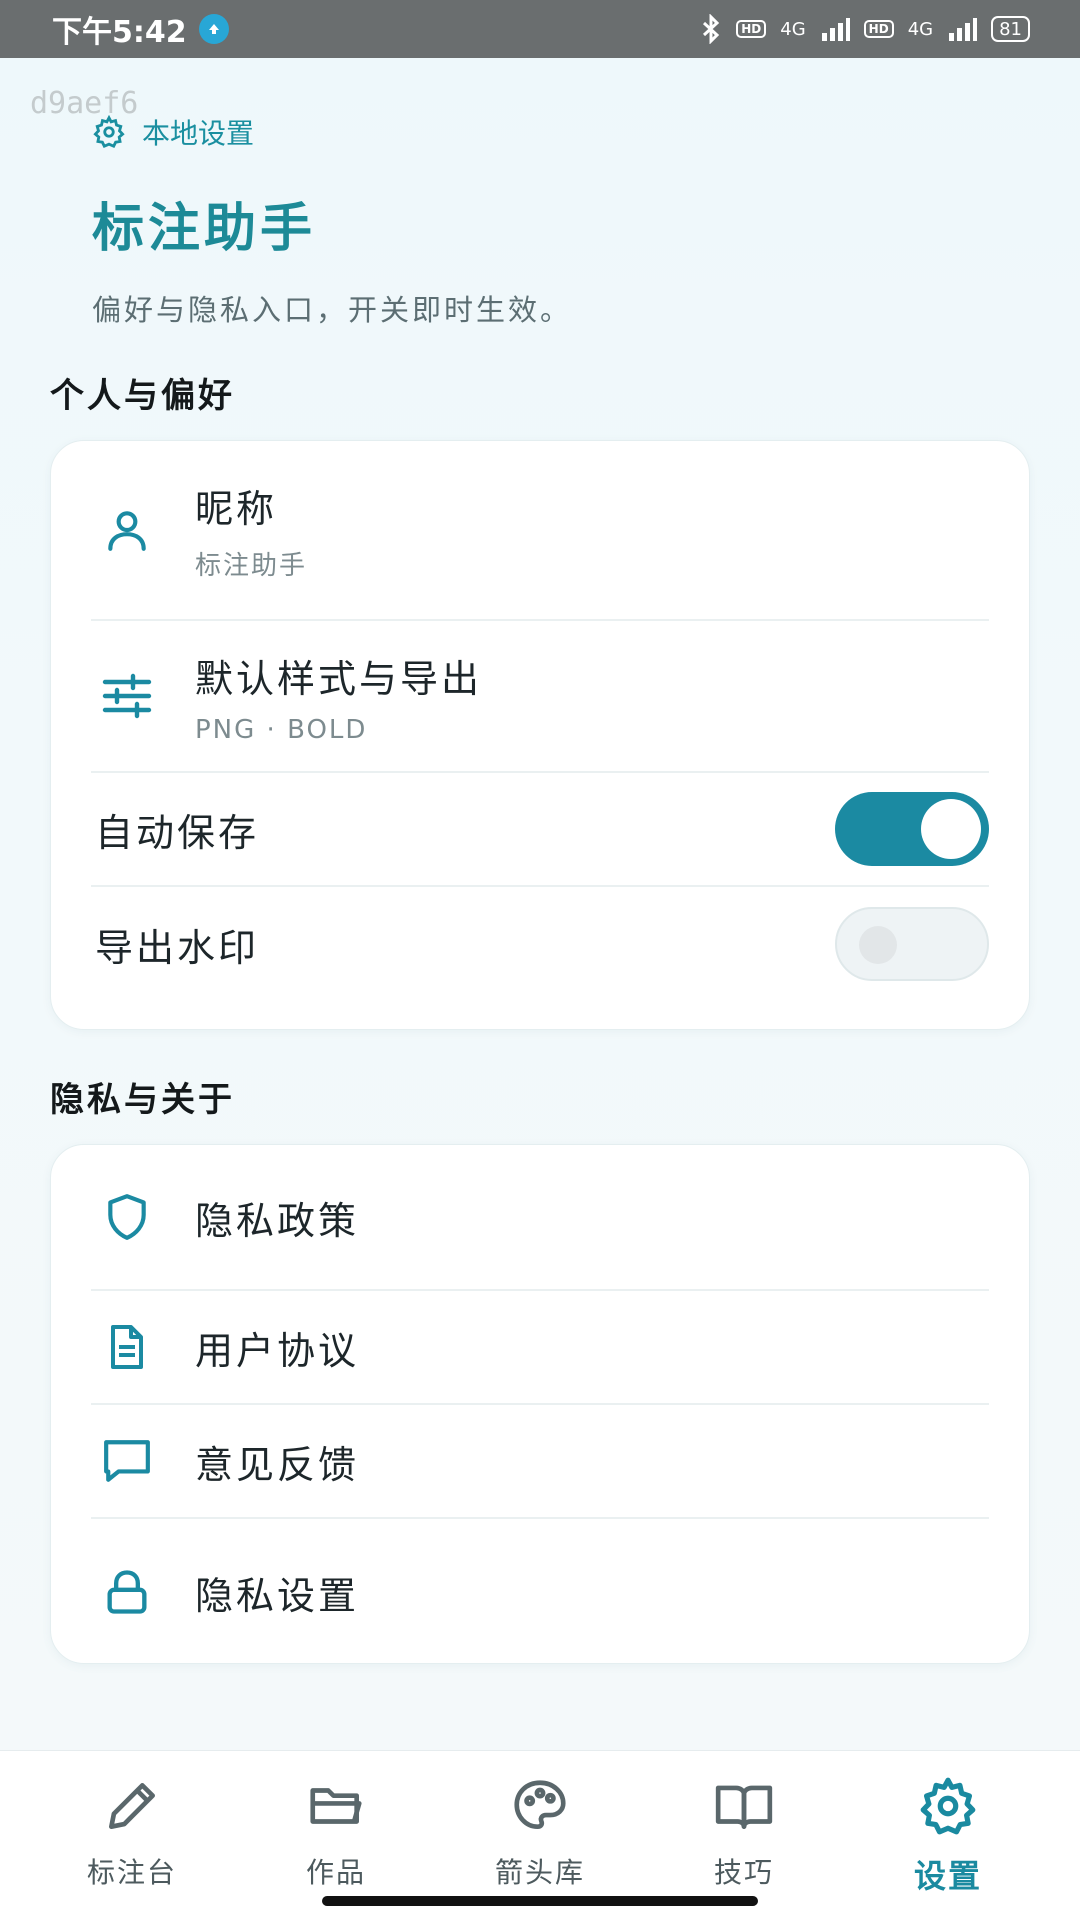 This screenshot has height=1920, width=1080. Describe the element at coordinates (540, 1218) in the screenshot. I see `privacy-policy-row: 隐私政策` at that location.